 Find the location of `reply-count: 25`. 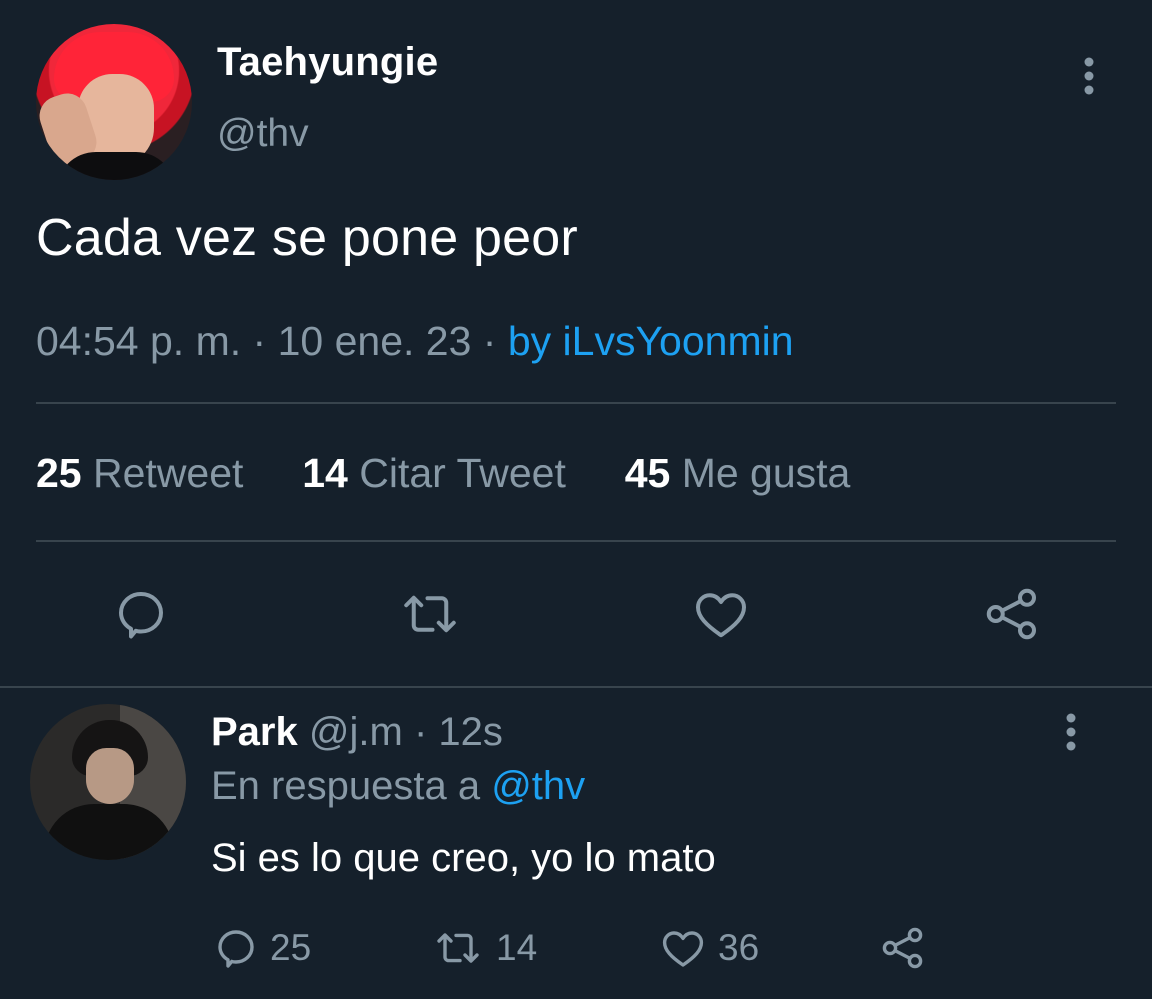

reply-count: 25 is located at coordinates (291, 947).